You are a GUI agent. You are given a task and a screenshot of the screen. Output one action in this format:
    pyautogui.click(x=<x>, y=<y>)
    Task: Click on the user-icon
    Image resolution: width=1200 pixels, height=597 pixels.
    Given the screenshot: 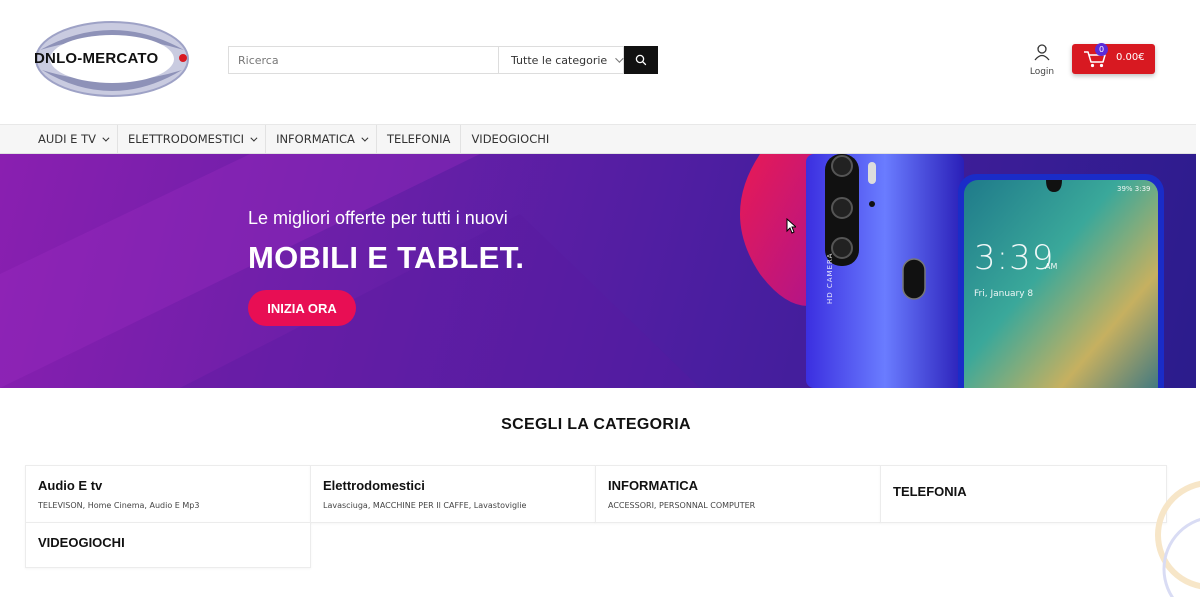 What is the action you would take?
    pyautogui.click(x=1042, y=52)
    